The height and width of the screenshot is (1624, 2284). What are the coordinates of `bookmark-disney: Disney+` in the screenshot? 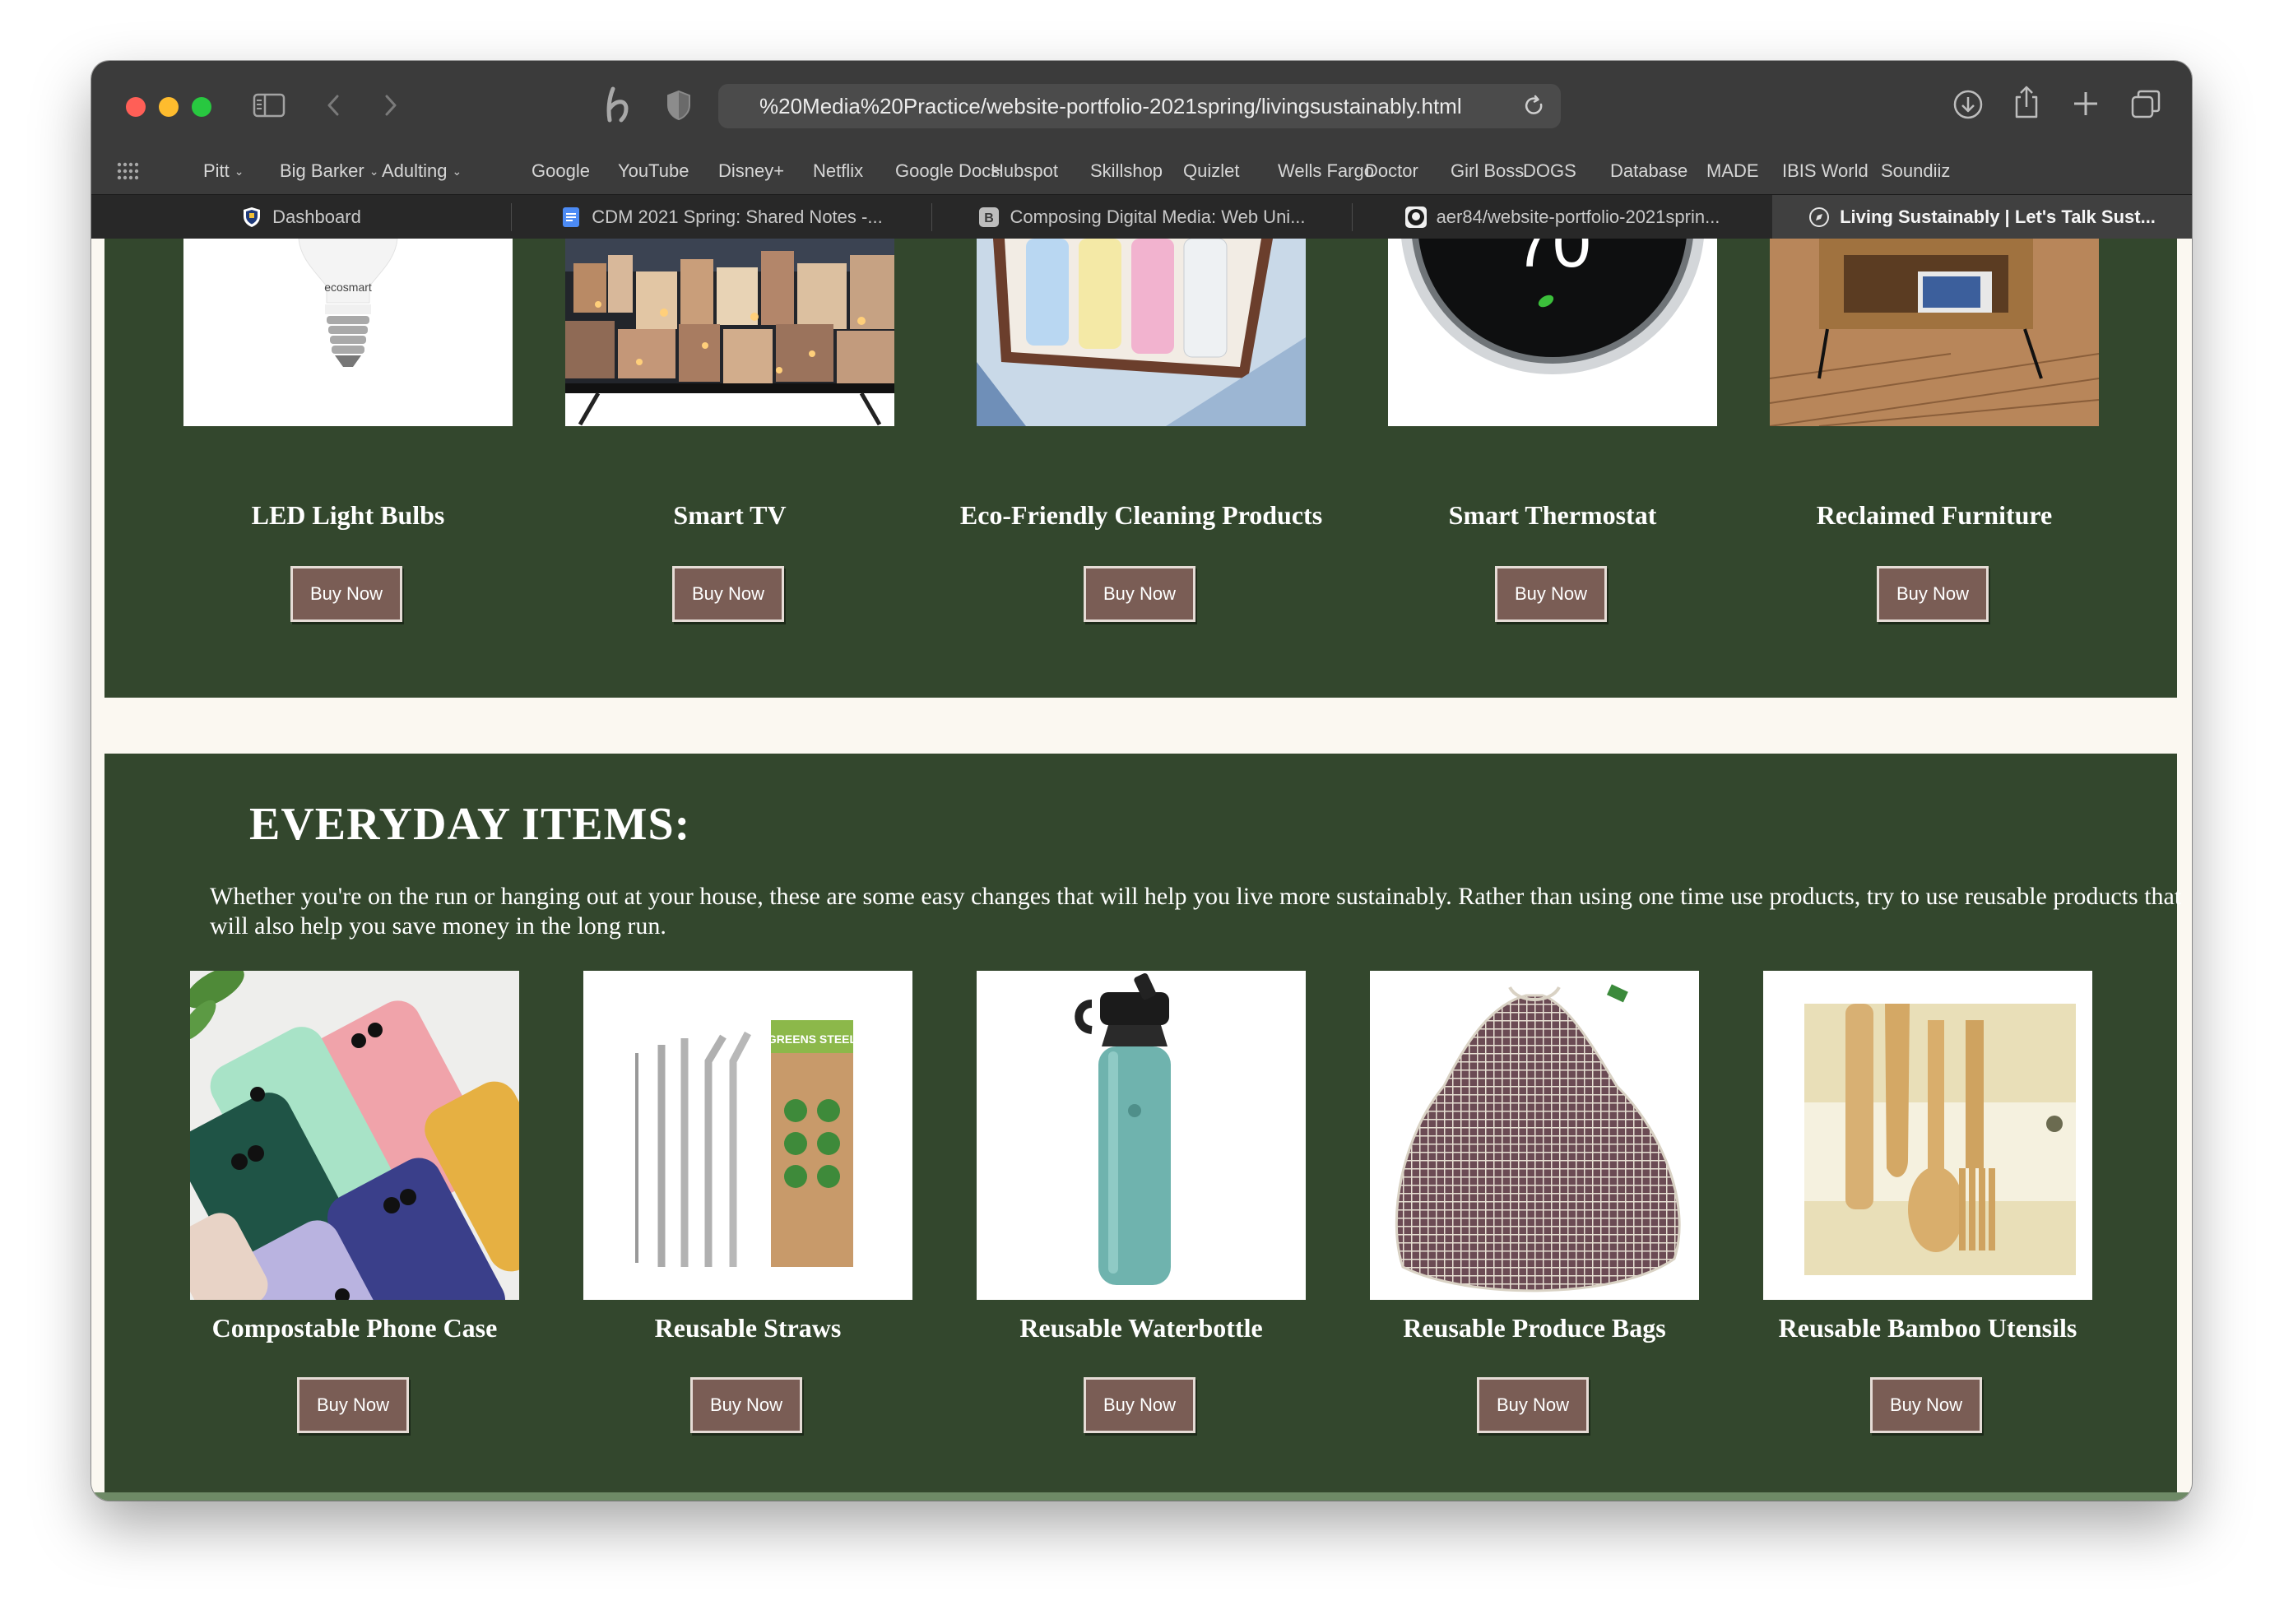 It's located at (751, 171).